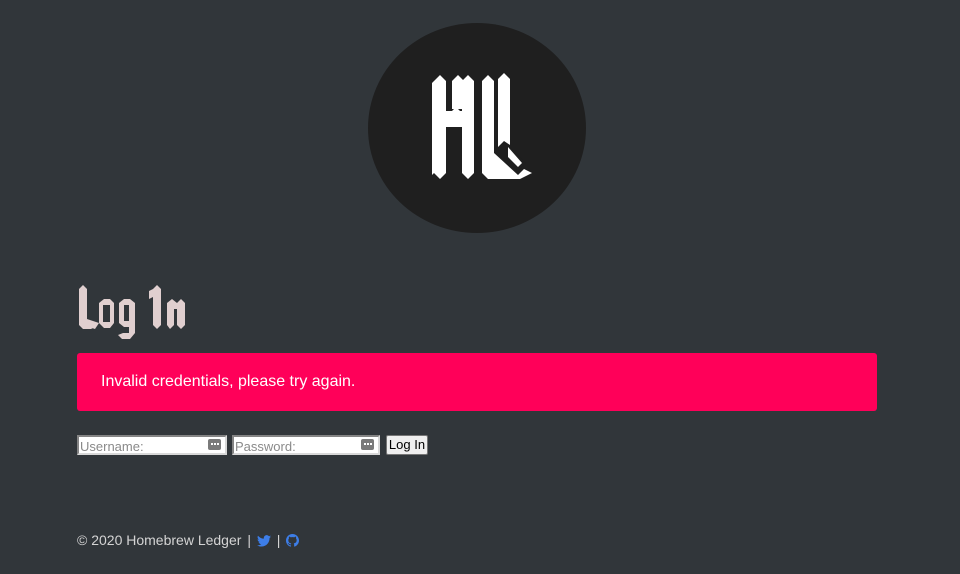 Image resolution: width=960 pixels, height=574 pixels. Describe the element at coordinates (132, 312) in the screenshot. I see `log-in-title-graphic` at that location.